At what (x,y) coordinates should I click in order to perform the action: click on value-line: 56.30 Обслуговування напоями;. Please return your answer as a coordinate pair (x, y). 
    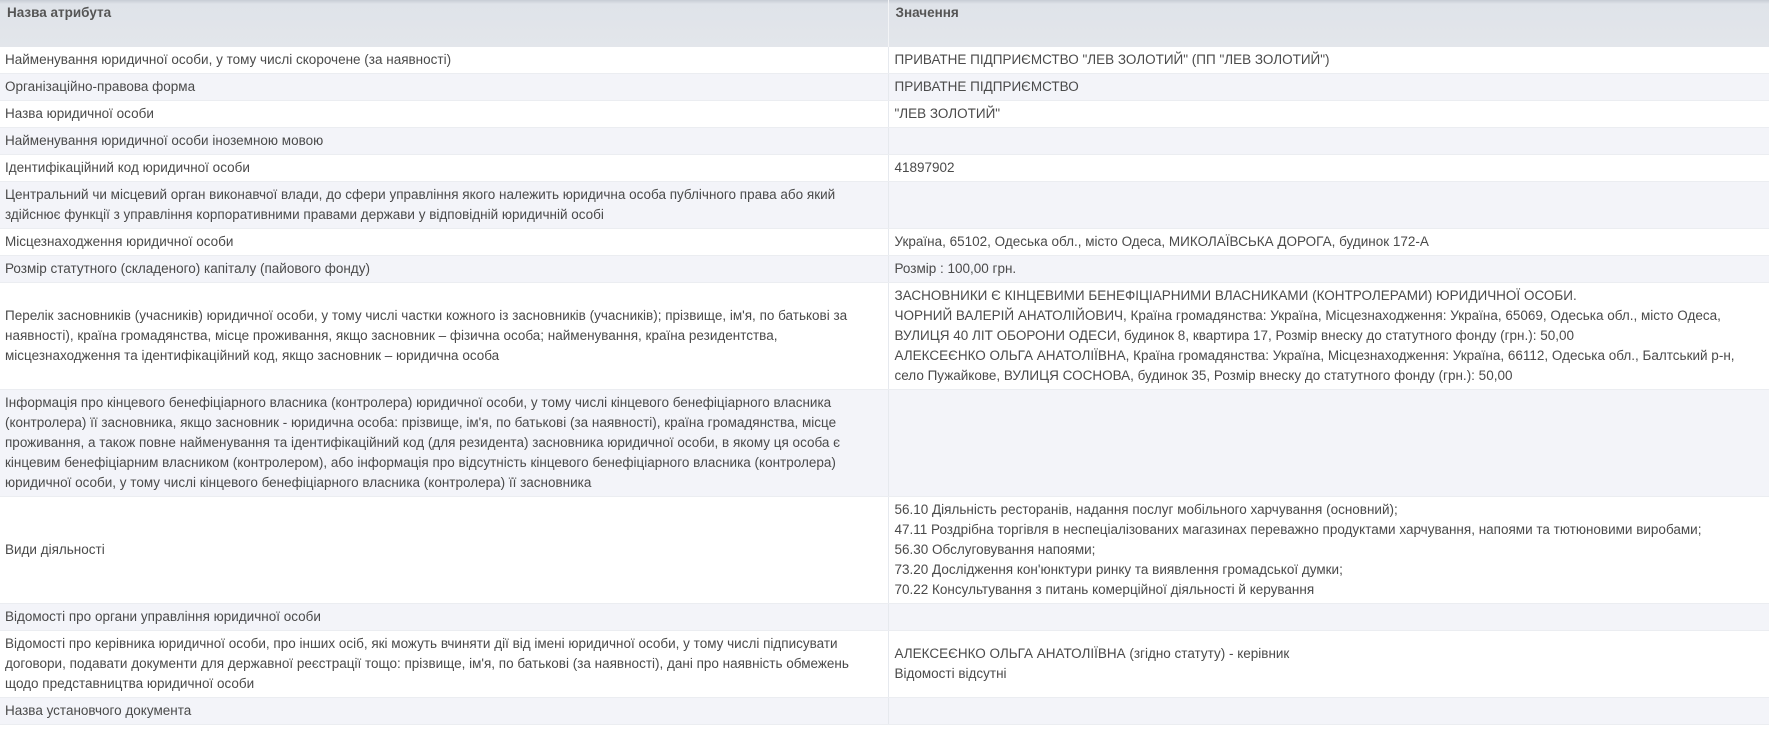
    Looking at the image, I should click on (995, 549).